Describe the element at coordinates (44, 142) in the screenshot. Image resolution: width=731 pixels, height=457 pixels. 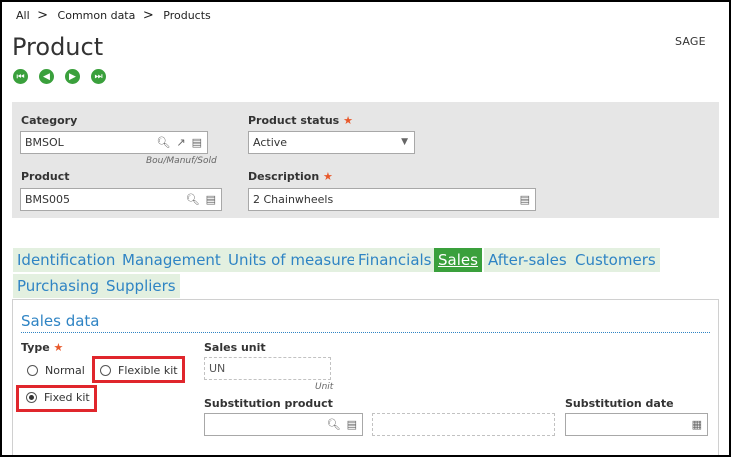
I see `category-value: BMSOL` at that location.